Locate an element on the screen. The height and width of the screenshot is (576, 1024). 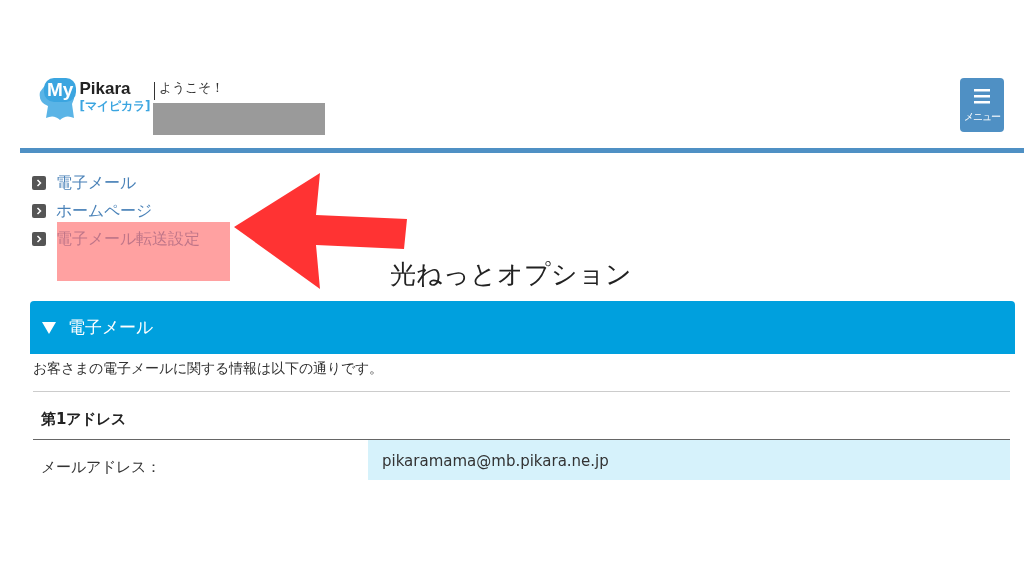
field-label: メールアドレス： is located at coordinates (101, 467).